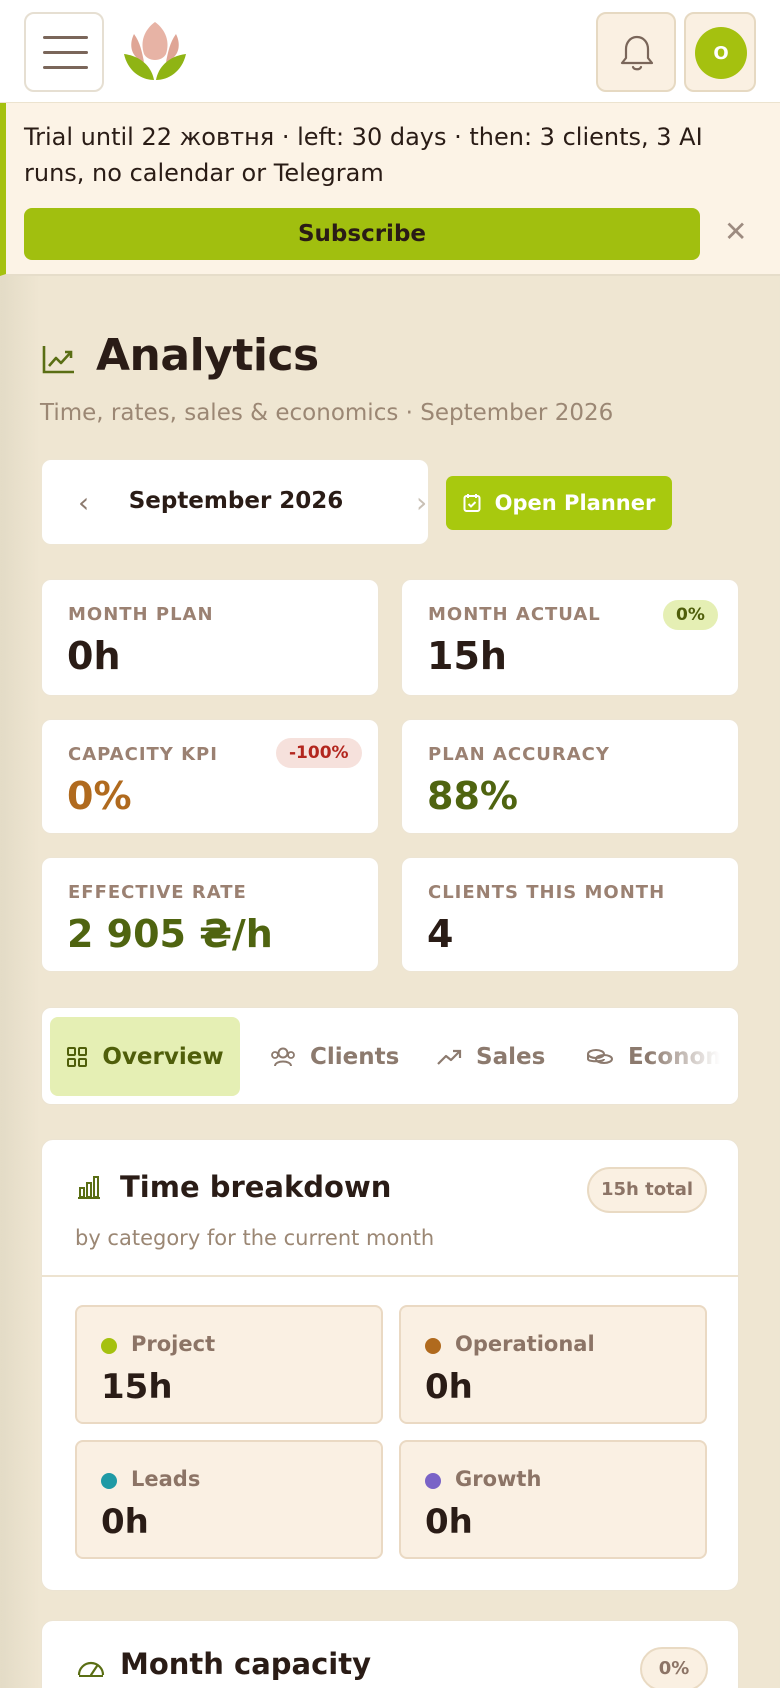  Describe the element at coordinates (137, 1387) in the screenshot. I see `category-value: 15h` at that location.